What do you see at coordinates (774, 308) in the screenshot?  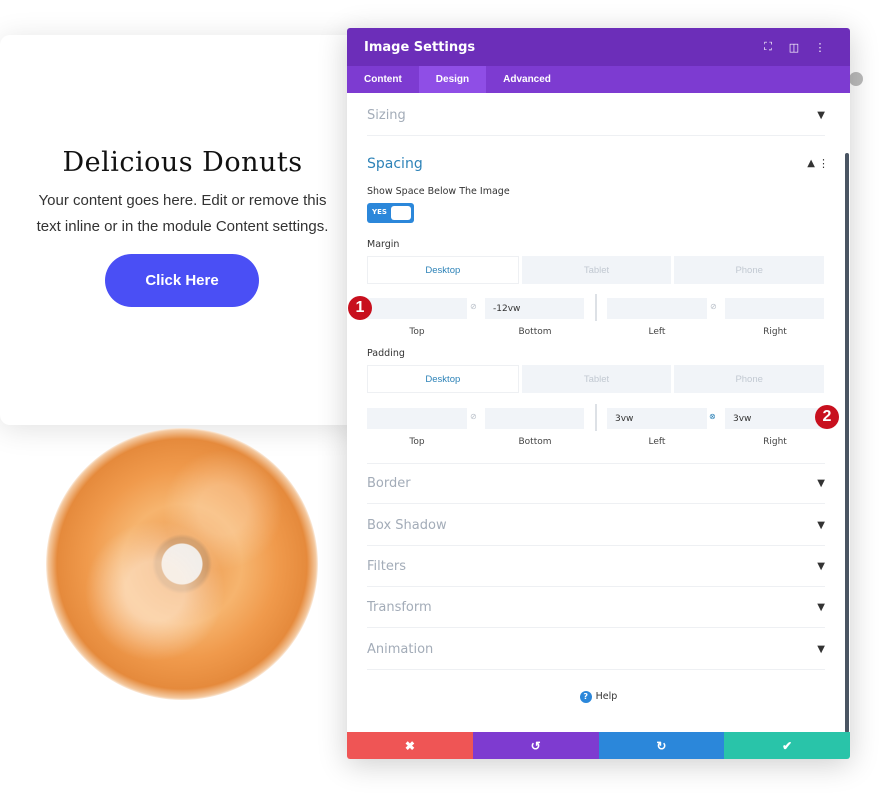 I see `margin-right-input` at bounding box center [774, 308].